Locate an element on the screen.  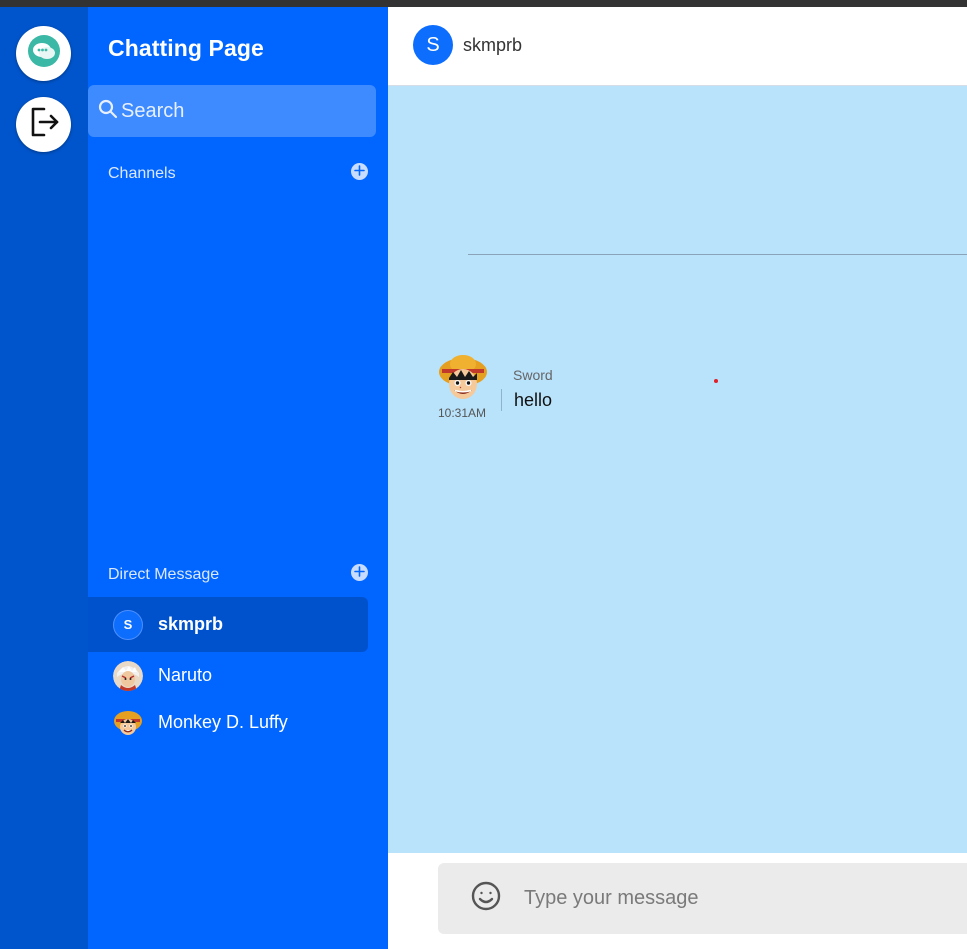
message-timestamp: 10:31AM is located at coordinates (462, 413).